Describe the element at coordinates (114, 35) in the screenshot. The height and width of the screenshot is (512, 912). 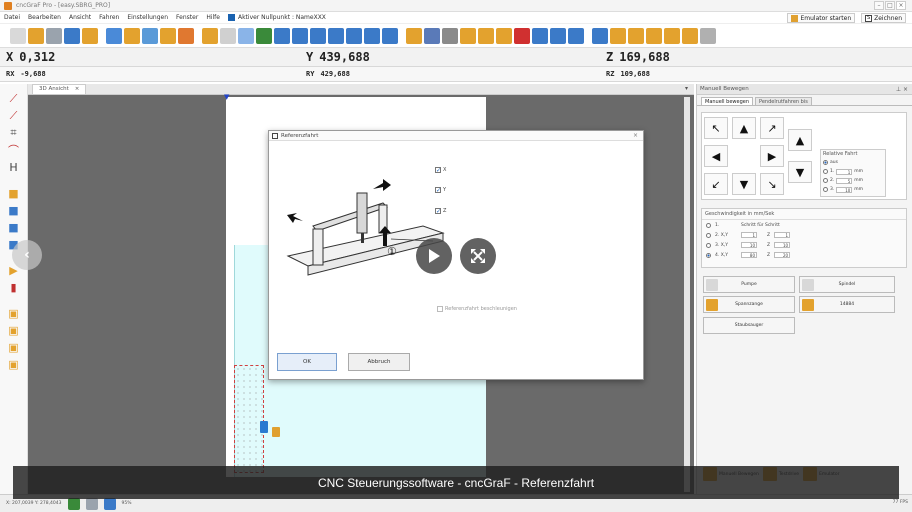
I see `window-icon` at that location.